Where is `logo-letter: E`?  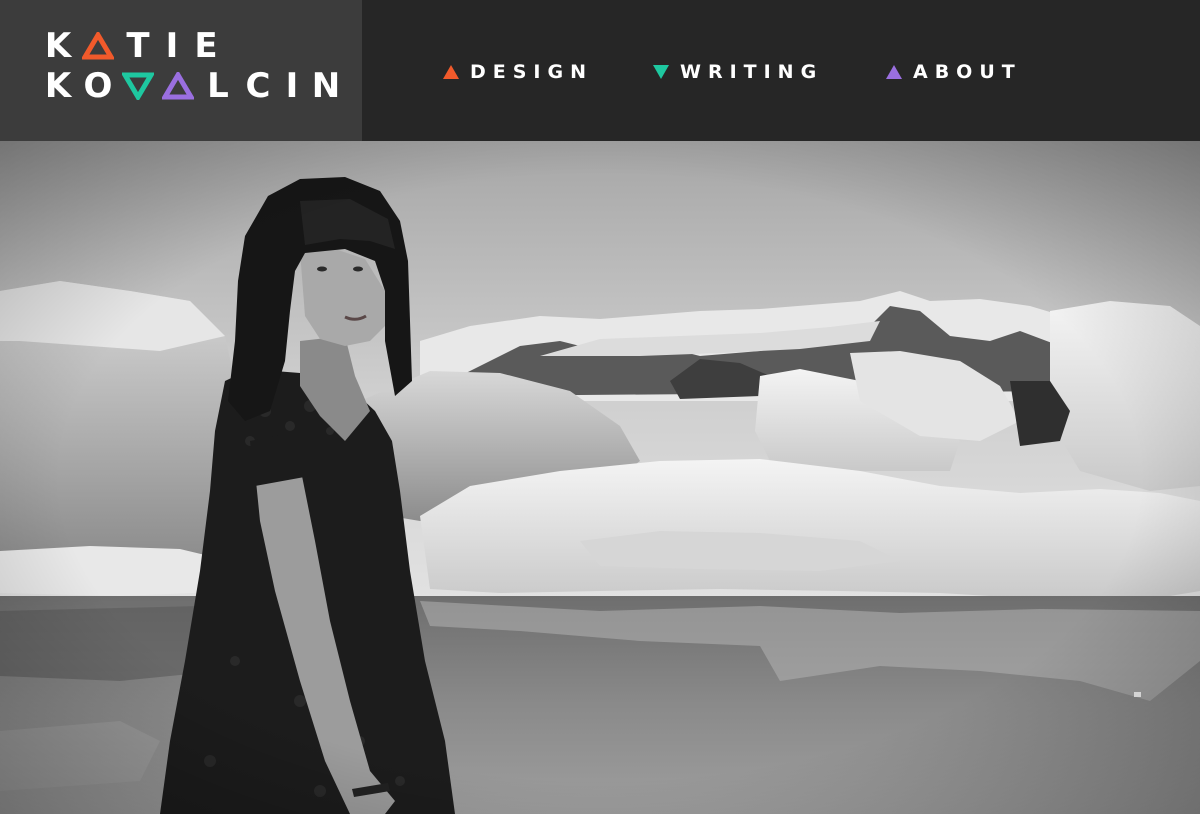
logo-letter: E is located at coordinates (206, 46).